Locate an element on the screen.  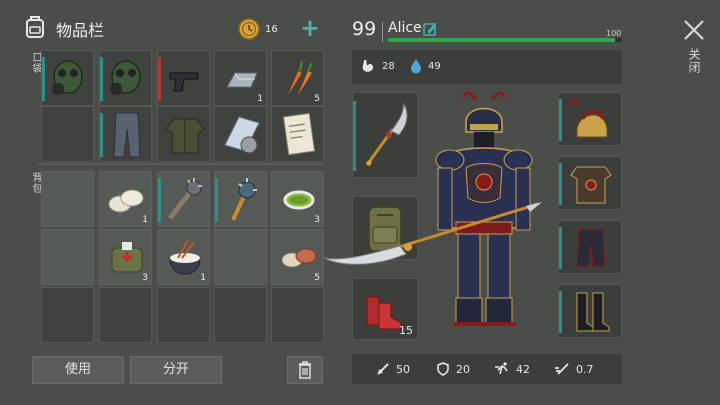
item-count: 5 is located at coordinates (317, 99).